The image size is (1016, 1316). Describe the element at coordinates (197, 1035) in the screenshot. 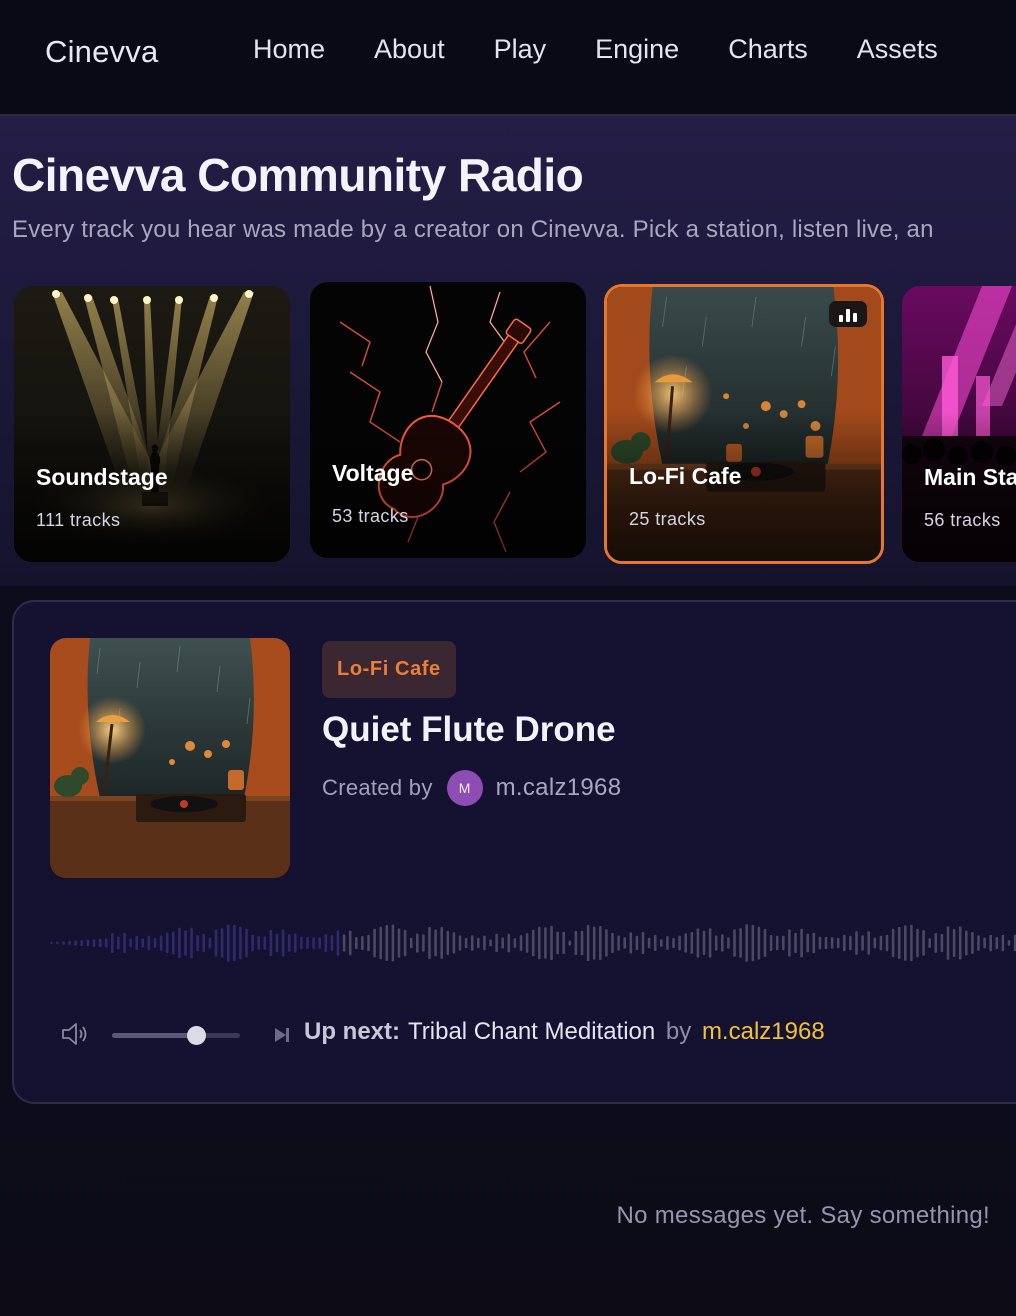

I see `volume-thumb` at that location.